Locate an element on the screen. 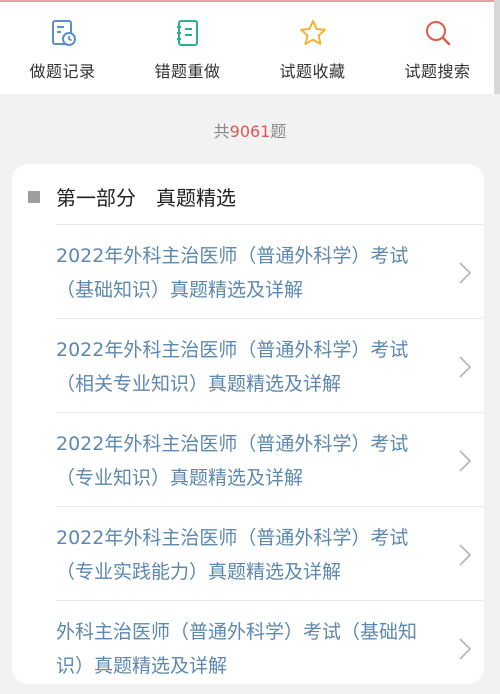 The height and width of the screenshot is (694, 500). toolbar-search: 试题搜索 is located at coordinates (437, 48).